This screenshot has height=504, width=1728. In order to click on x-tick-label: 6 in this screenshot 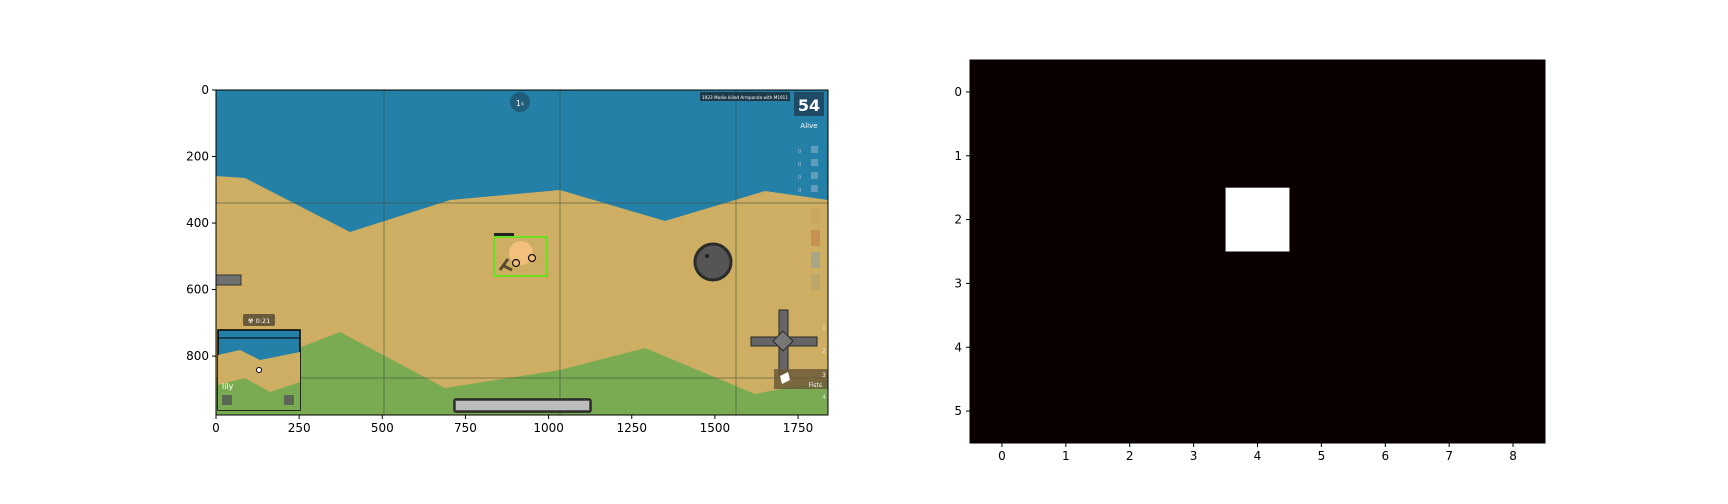, I will do `click(1385, 456)`.